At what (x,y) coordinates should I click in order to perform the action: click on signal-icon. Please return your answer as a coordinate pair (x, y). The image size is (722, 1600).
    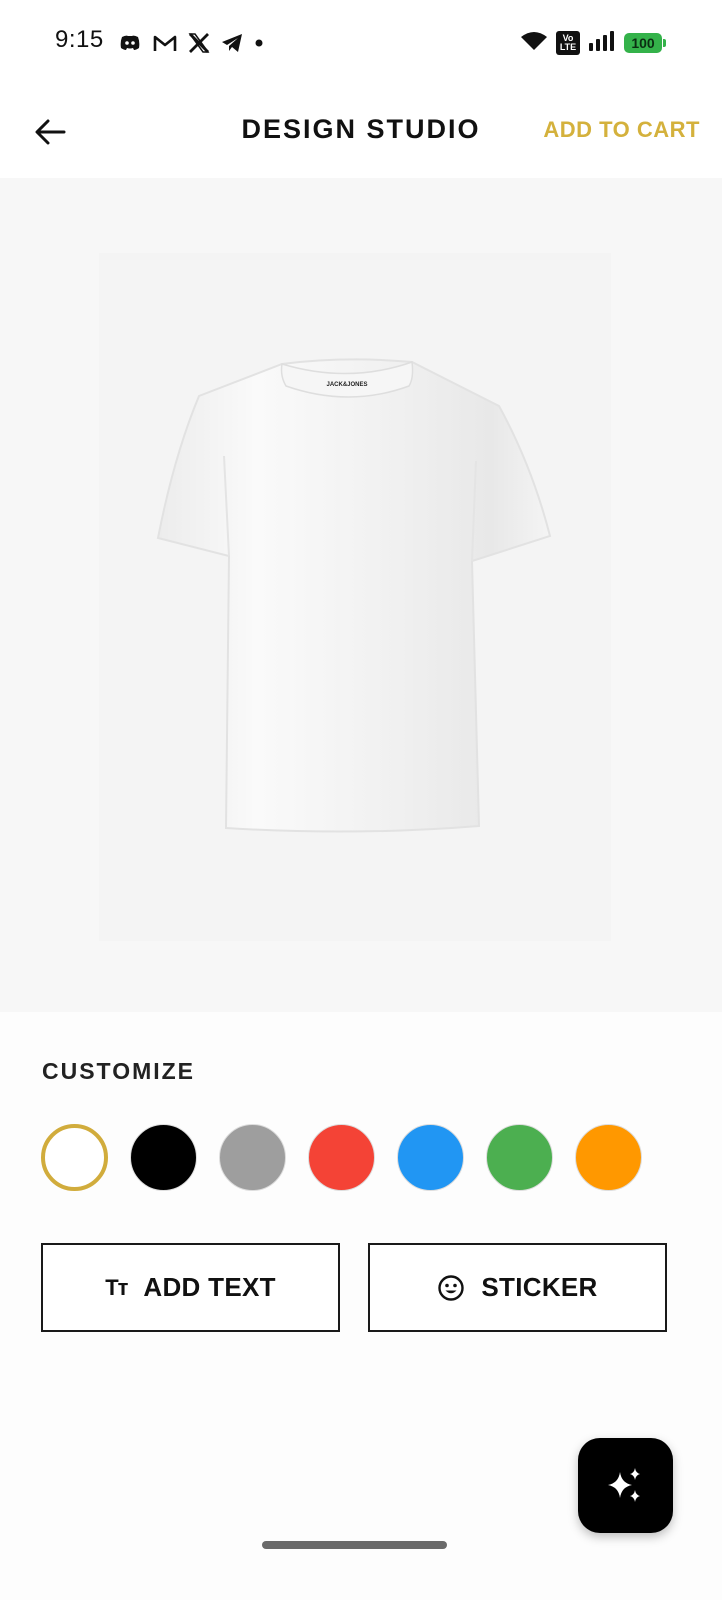
    Looking at the image, I should click on (602, 43).